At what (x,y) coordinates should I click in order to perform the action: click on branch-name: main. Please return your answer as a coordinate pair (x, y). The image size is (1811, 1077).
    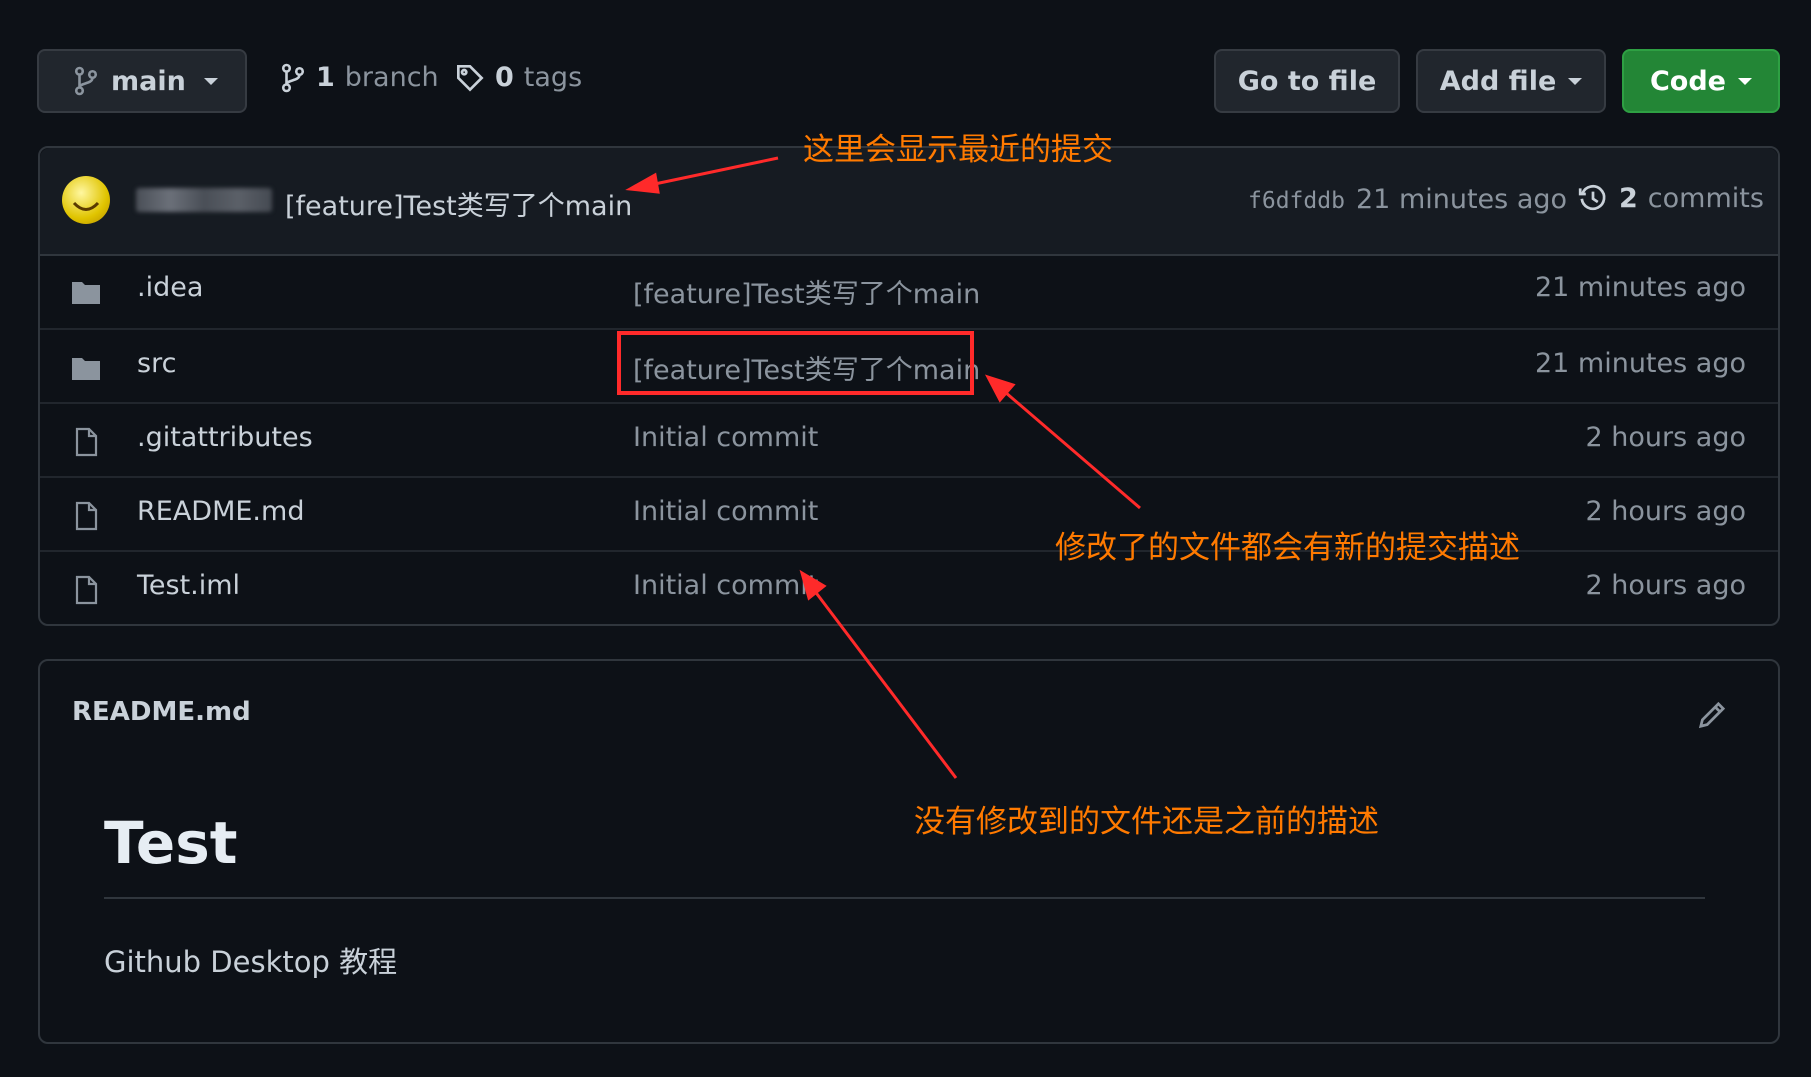
    Looking at the image, I should click on (148, 81).